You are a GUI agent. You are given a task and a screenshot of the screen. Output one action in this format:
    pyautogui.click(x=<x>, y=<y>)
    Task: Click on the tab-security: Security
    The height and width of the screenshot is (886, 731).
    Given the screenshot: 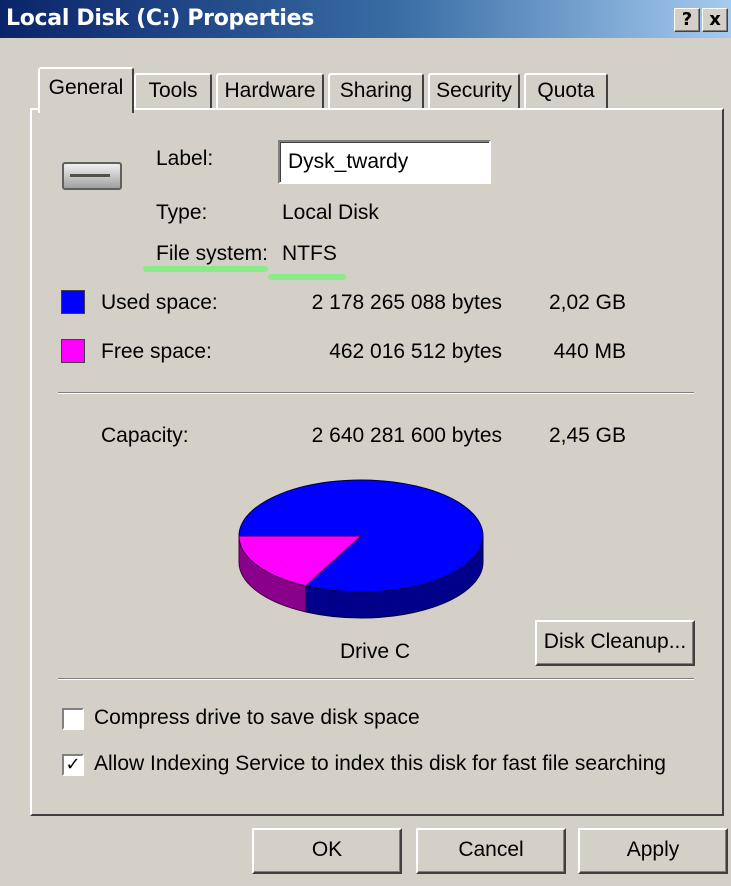 What is the action you would take?
    pyautogui.click(x=474, y=91)
    